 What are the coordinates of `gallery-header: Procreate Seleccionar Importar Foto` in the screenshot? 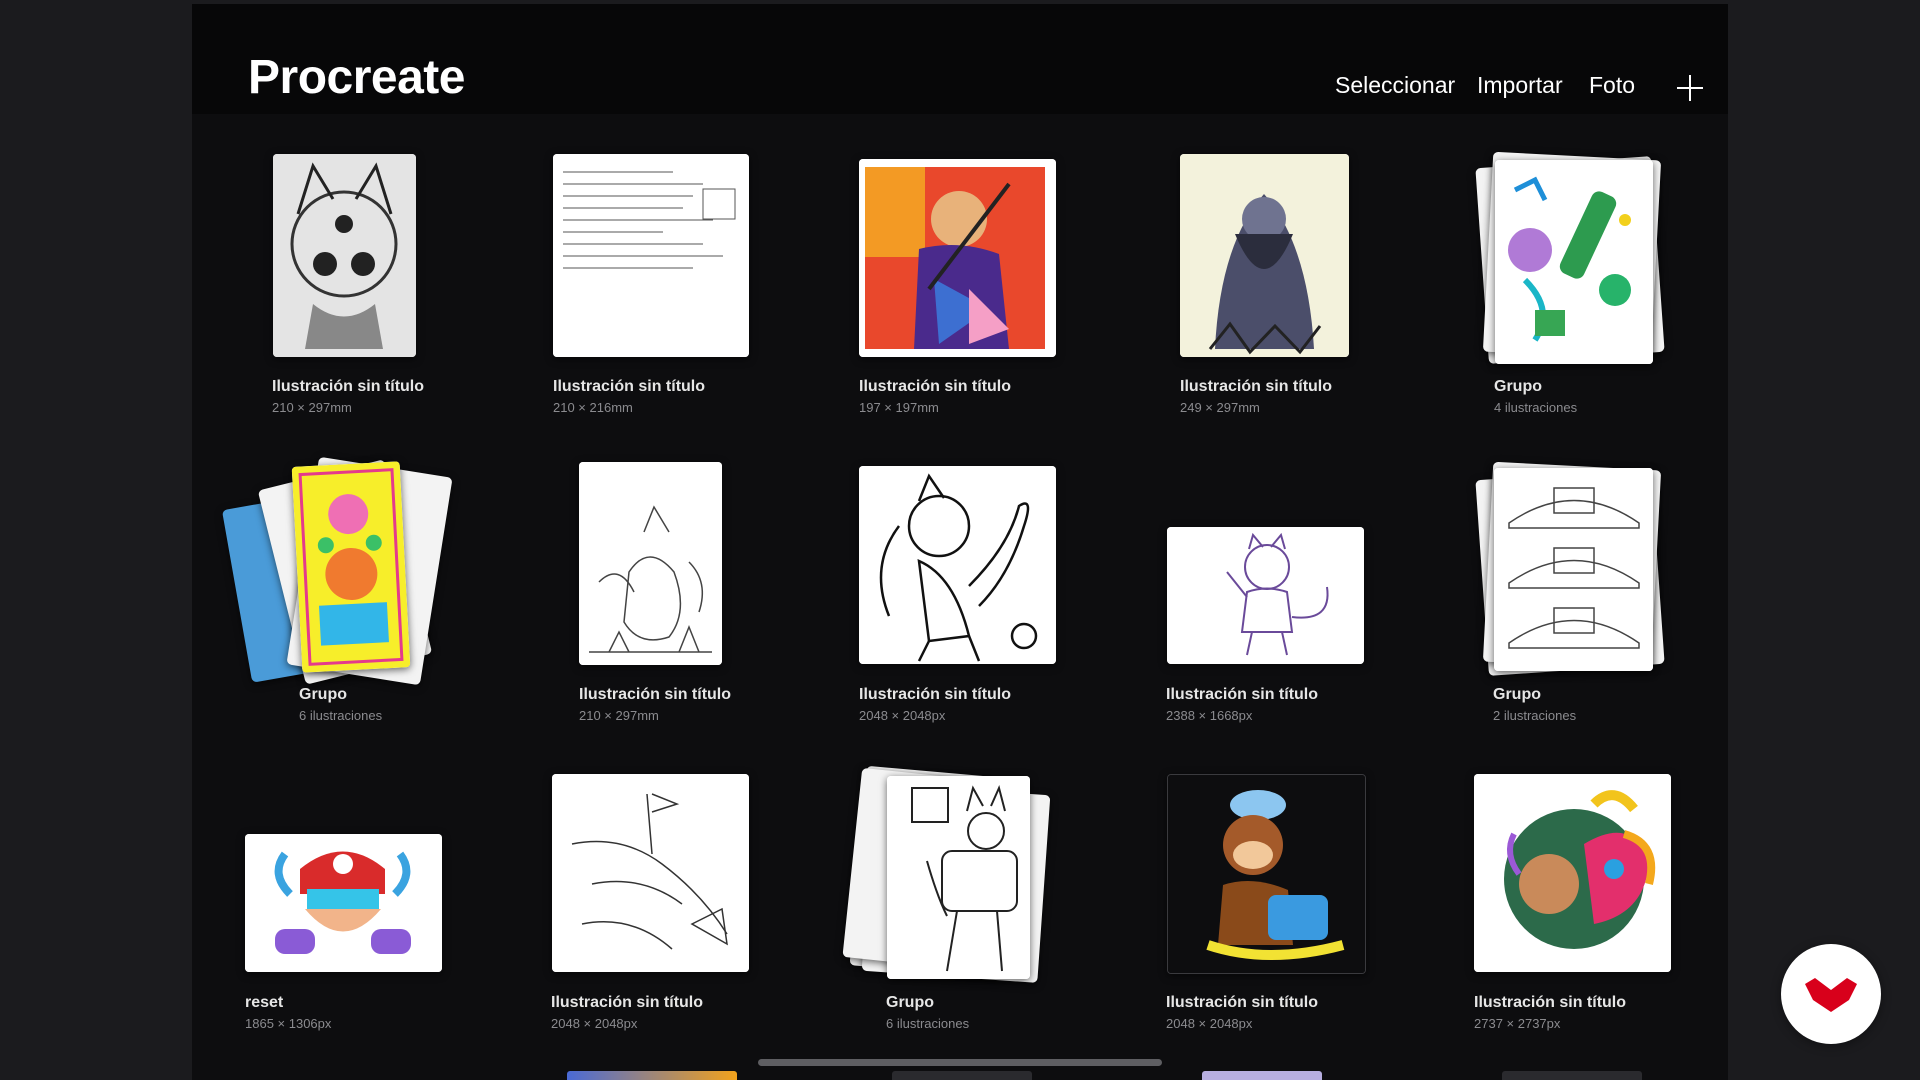 It's located at (960, 59).